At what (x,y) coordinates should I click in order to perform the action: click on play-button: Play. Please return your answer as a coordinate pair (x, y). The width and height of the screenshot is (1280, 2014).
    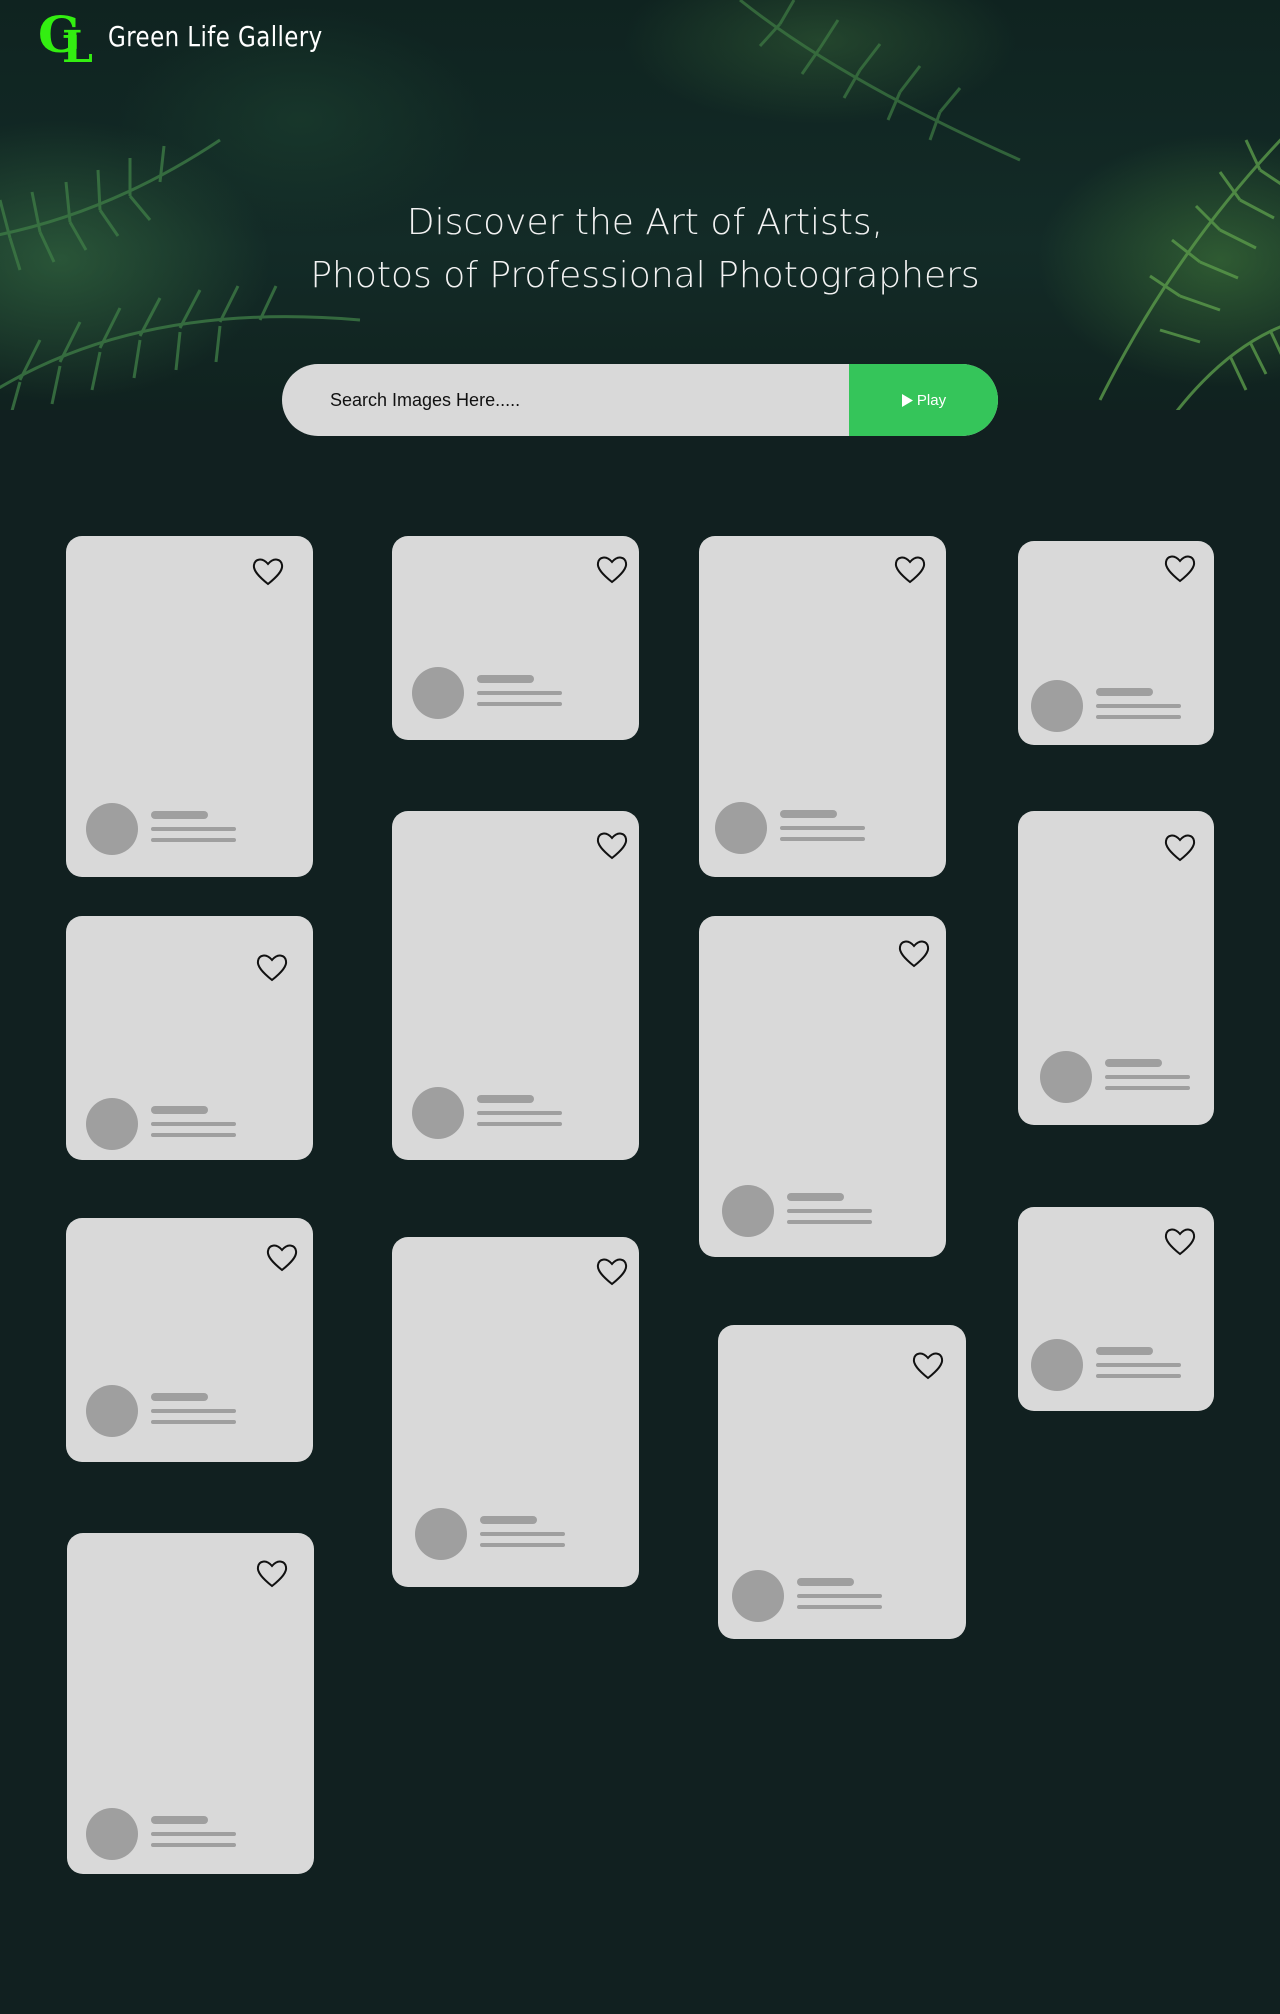
    Looking at the image, I should click on (923, 400).